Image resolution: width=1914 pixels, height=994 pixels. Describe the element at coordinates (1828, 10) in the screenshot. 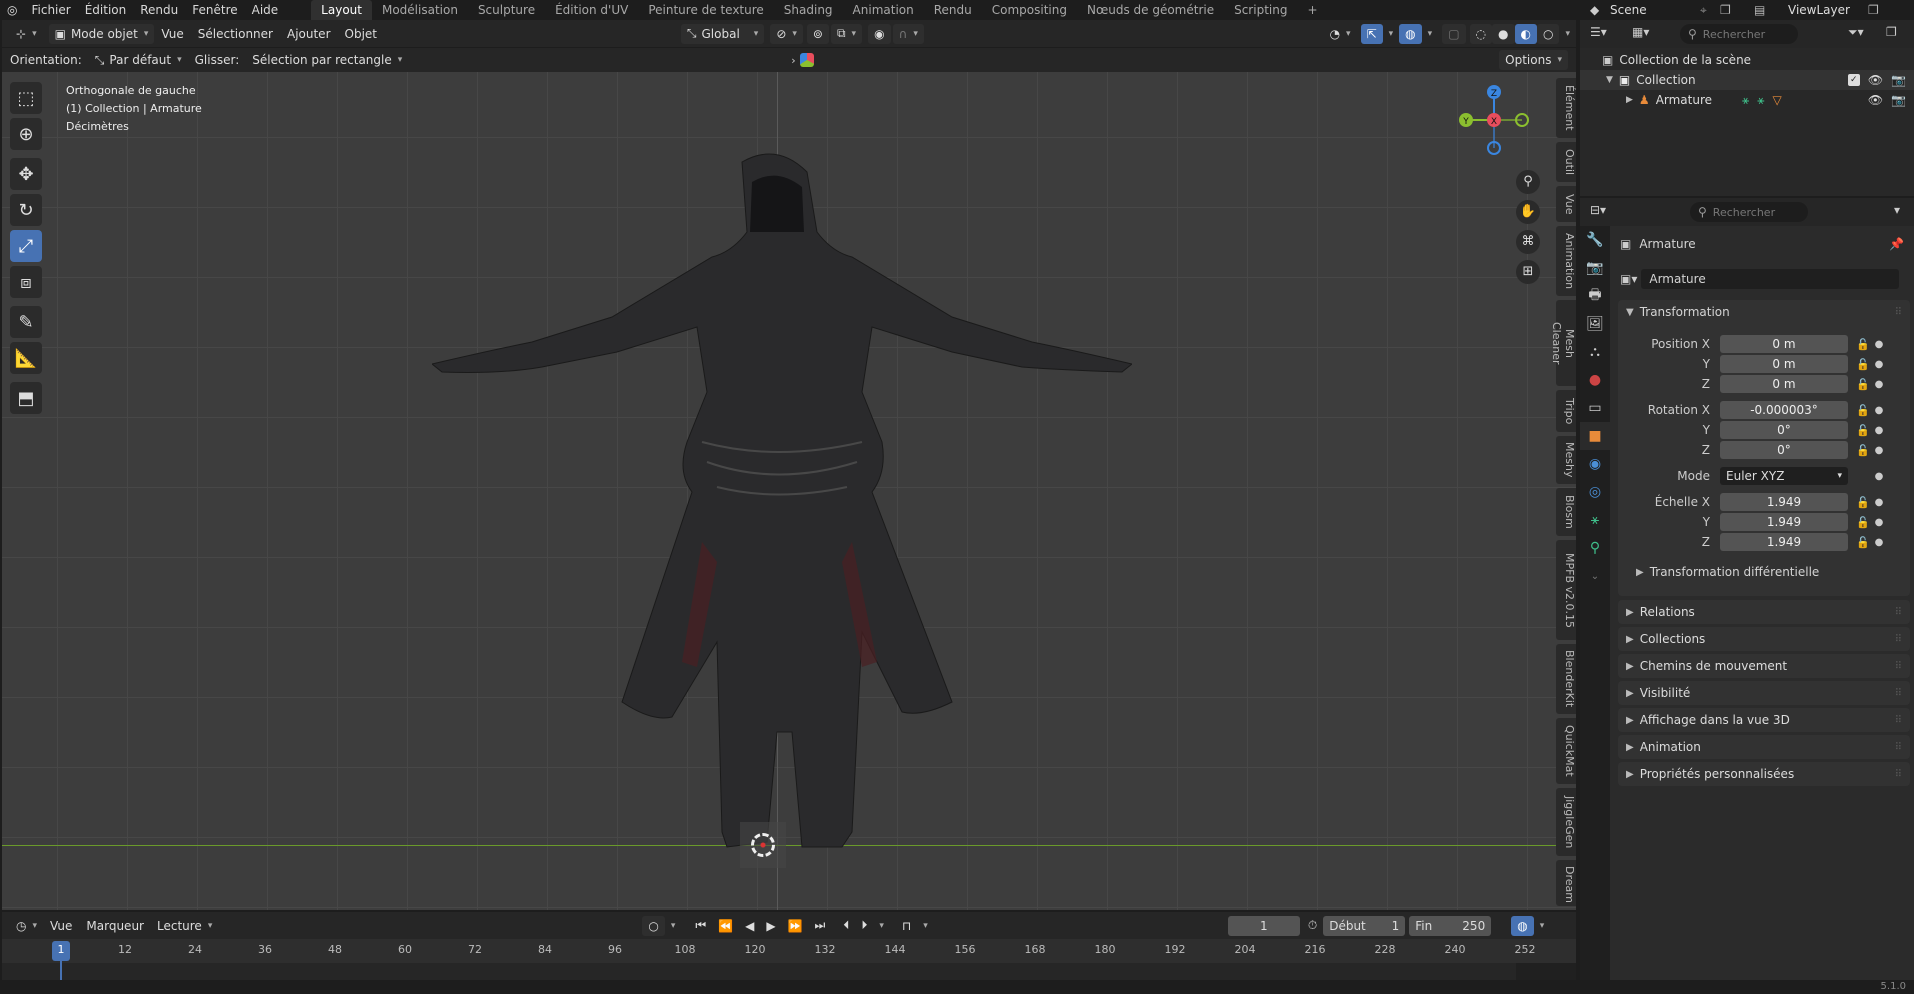

I see `viewlayer-name: ViewLayer` at that location.